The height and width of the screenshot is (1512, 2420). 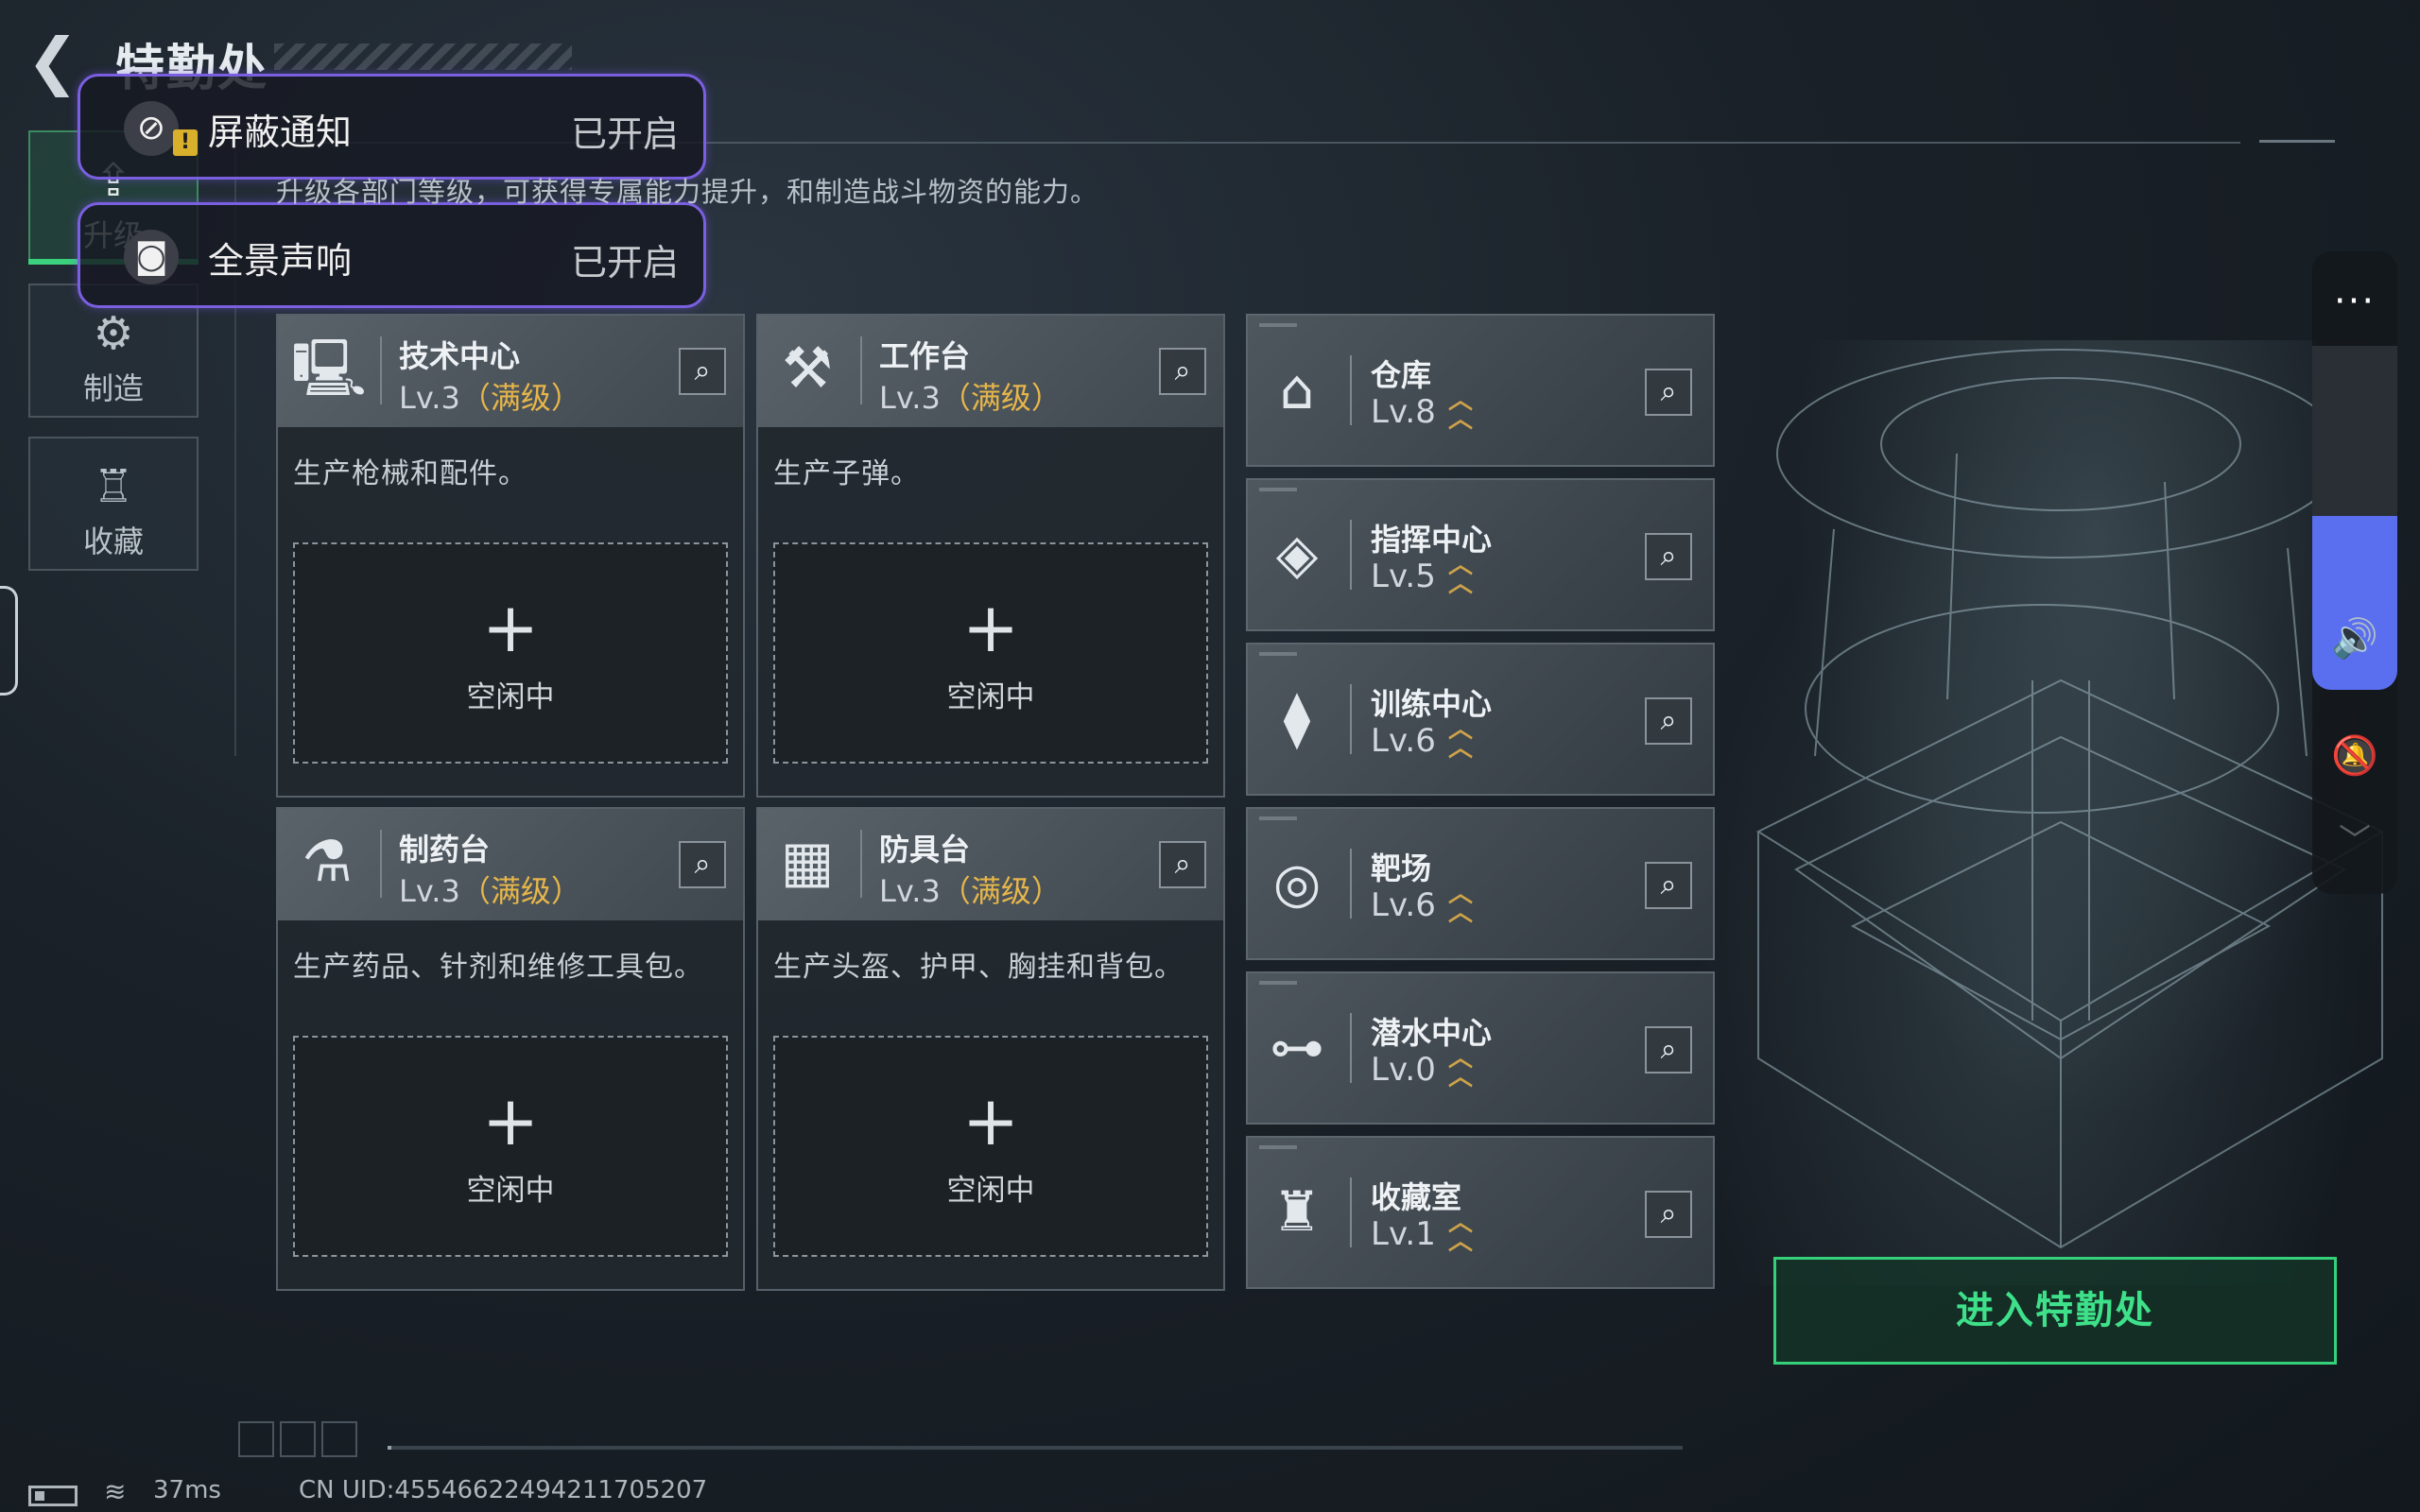 I want to click on facility-level: Lv.8, so click(x=1403, y=412).